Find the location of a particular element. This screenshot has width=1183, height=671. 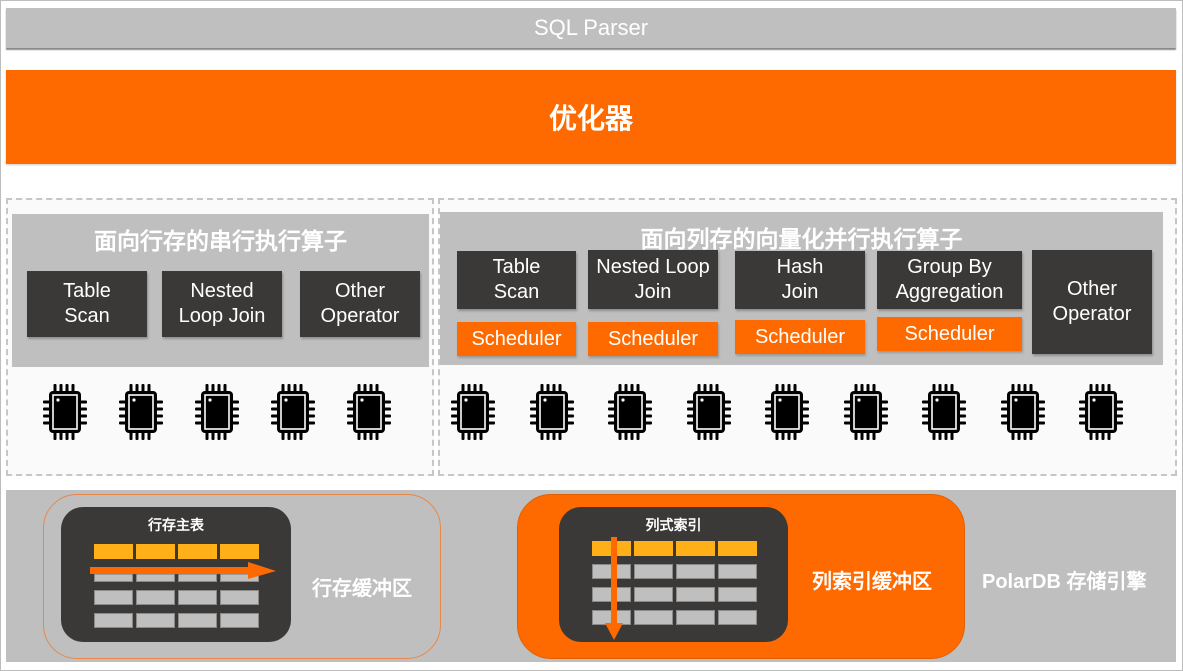

row-op-table-scan: Table Scan is located at coordinates (87, 304).